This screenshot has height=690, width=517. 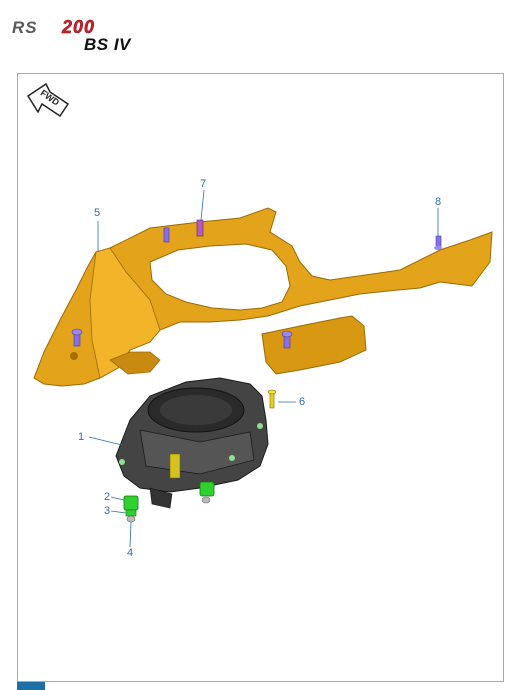 What do you see at coordinates (203, 184) in the screenshot?
I see `callout-7: 7` at bounding box center [203, 184].